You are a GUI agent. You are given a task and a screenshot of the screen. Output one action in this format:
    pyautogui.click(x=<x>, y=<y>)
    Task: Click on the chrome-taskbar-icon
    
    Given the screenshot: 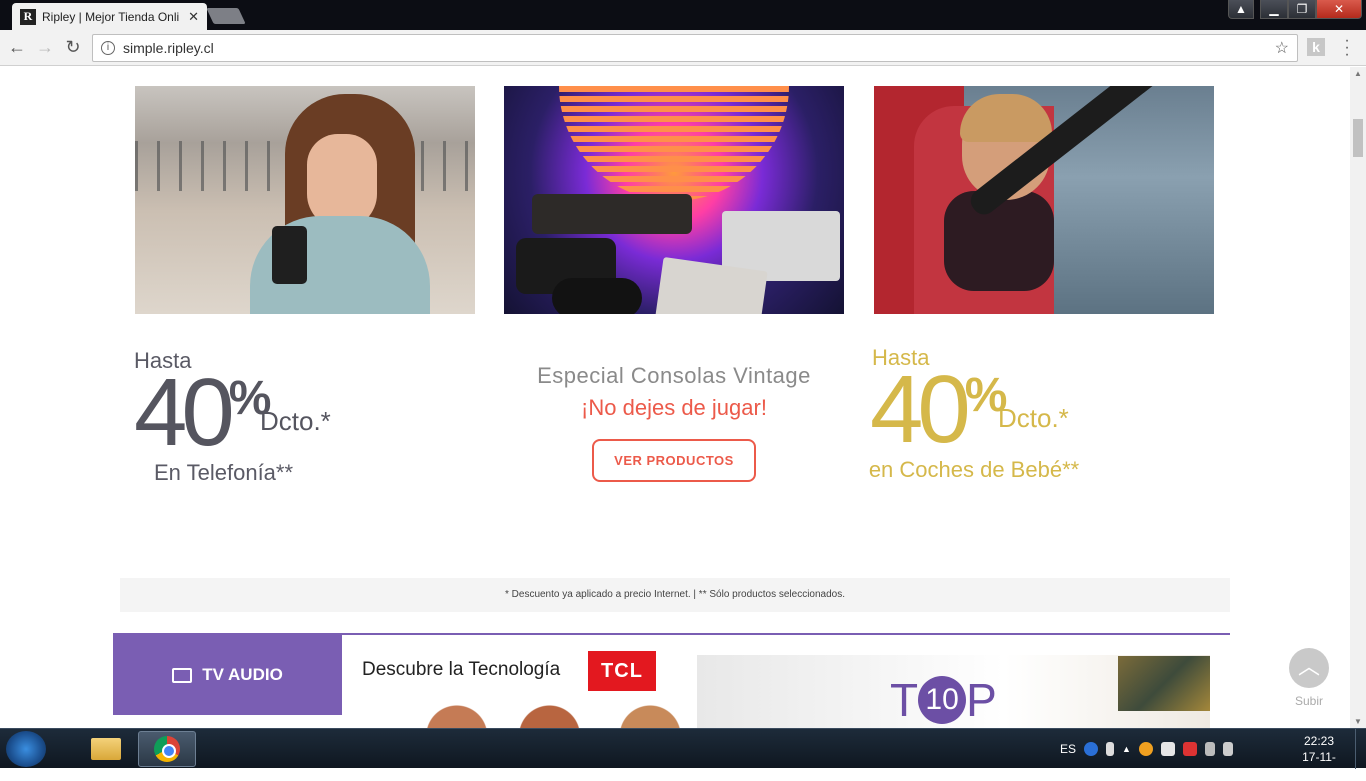 What is the action you would take?
    pyautogui.click(x=167, y=749)
    